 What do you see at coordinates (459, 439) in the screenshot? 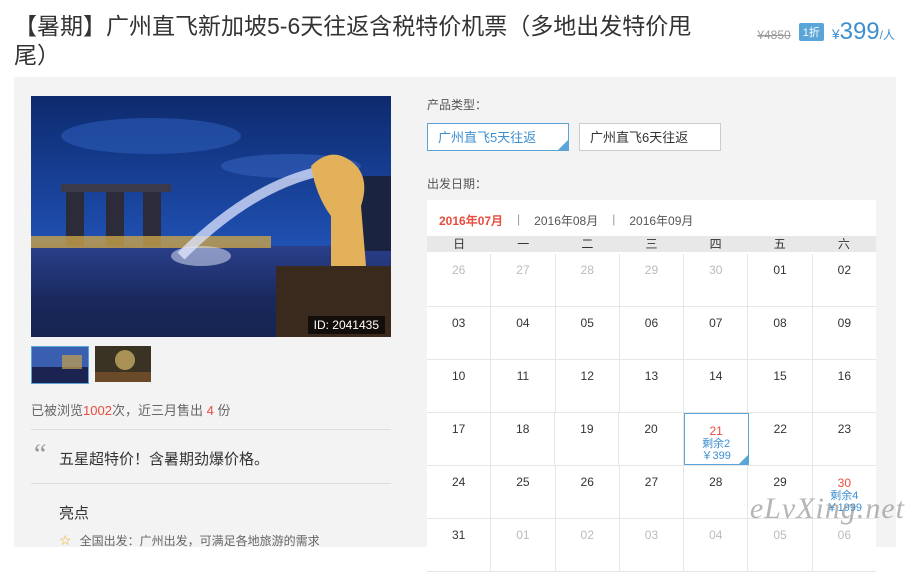
I see `calendar-day: 17` at bounding box center [459, 439].